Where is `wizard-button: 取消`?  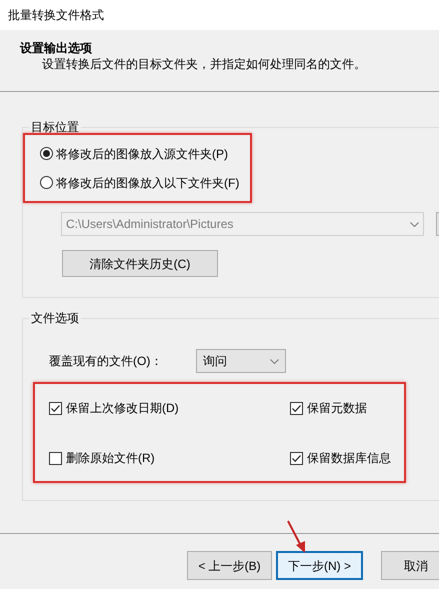
wizard-button: 取消 is located at coordinates (410, 565).